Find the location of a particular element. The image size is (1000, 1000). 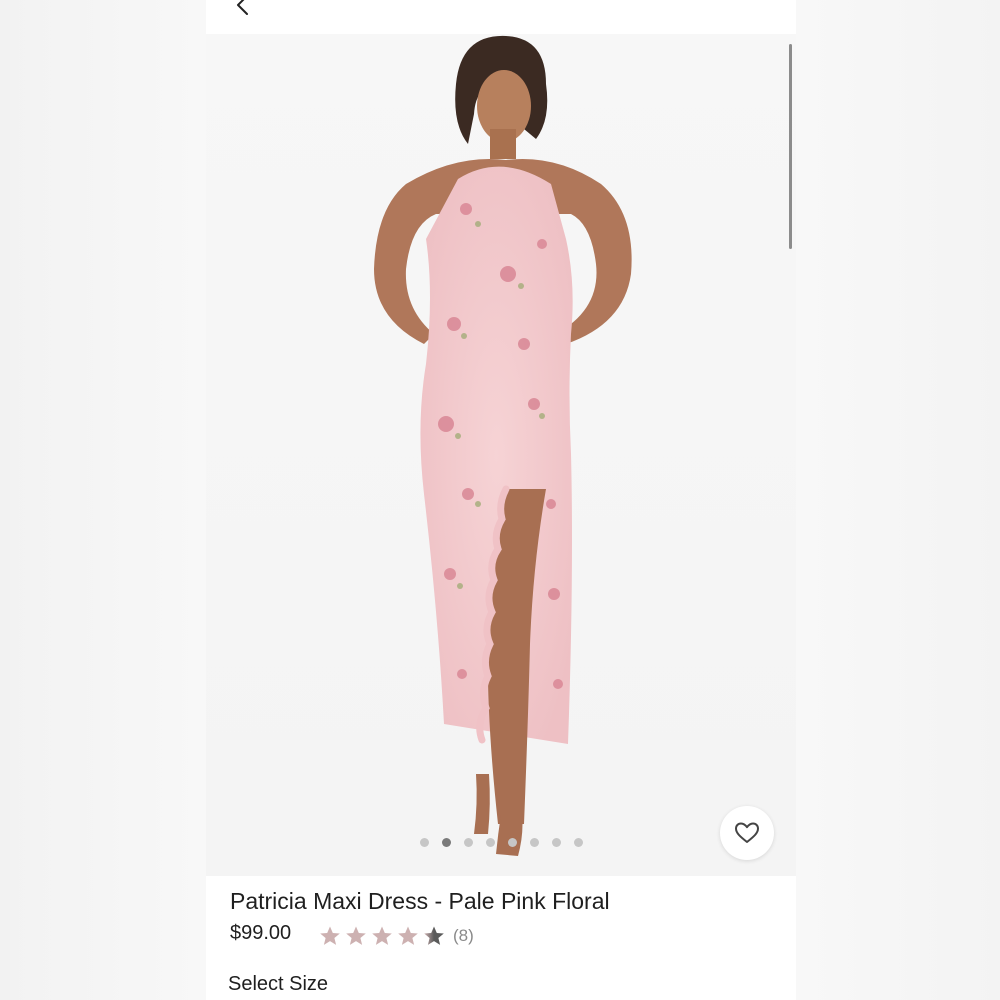

product-price: $99.00 is located at coordinates (261, 933).